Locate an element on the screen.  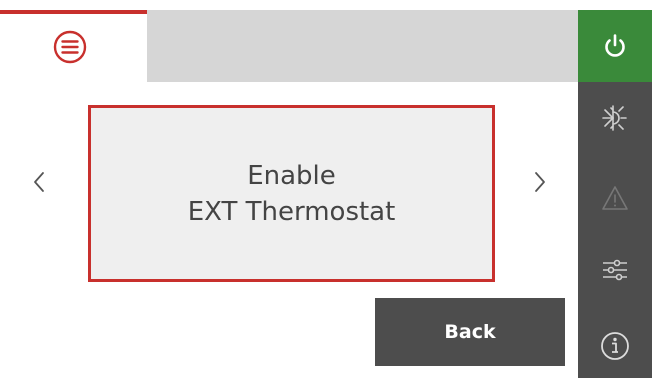
snowflake-sun-icon is located at coordinates (614, 118).